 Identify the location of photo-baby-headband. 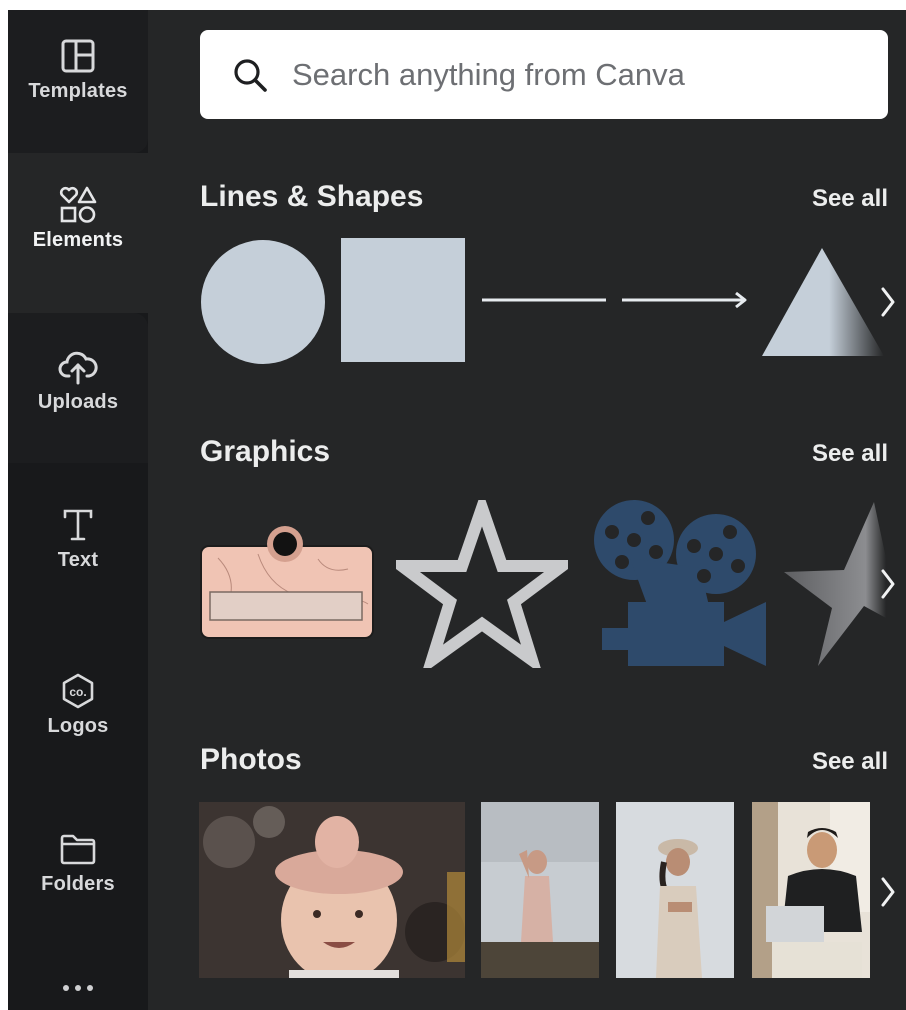
(332, 890).